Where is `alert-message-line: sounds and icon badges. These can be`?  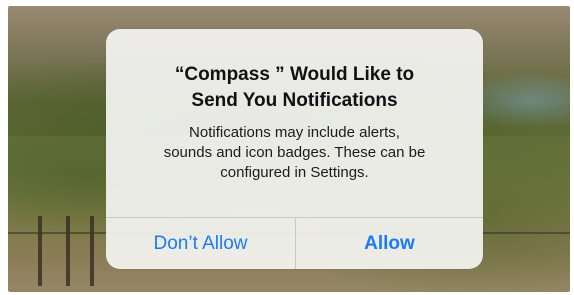 alert-message-line: sounds and icon badges. These can be is located at coordinates (294, 152).